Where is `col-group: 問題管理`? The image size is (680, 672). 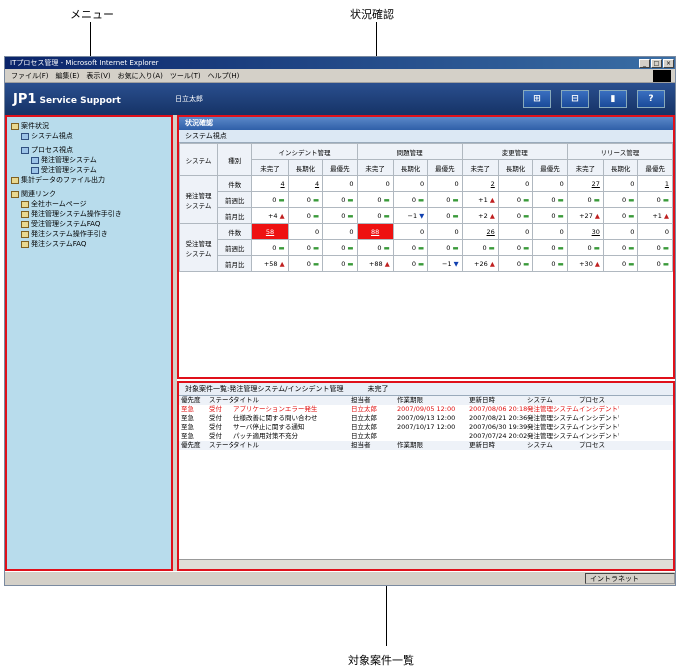 col-group: 問題管理 is located at coordinates (409, 151).